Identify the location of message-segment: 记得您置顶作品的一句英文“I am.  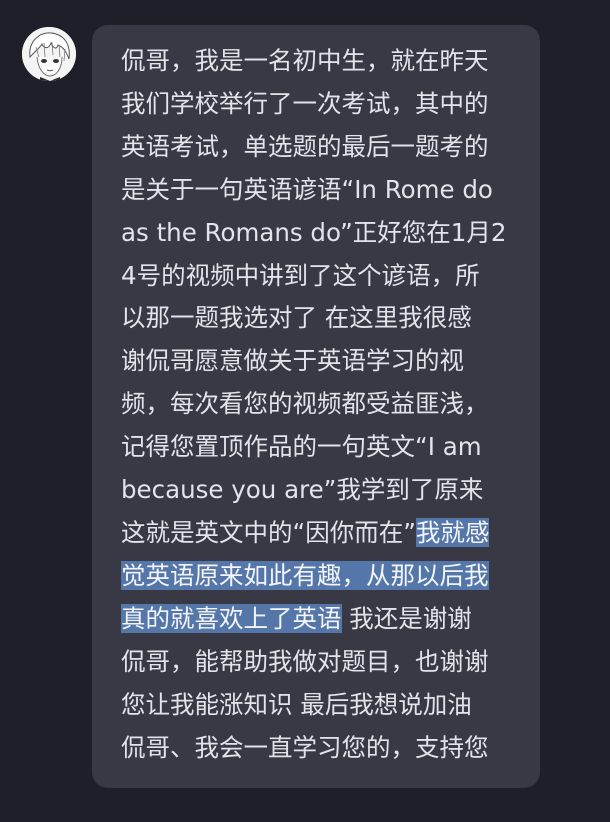
(301, 447).